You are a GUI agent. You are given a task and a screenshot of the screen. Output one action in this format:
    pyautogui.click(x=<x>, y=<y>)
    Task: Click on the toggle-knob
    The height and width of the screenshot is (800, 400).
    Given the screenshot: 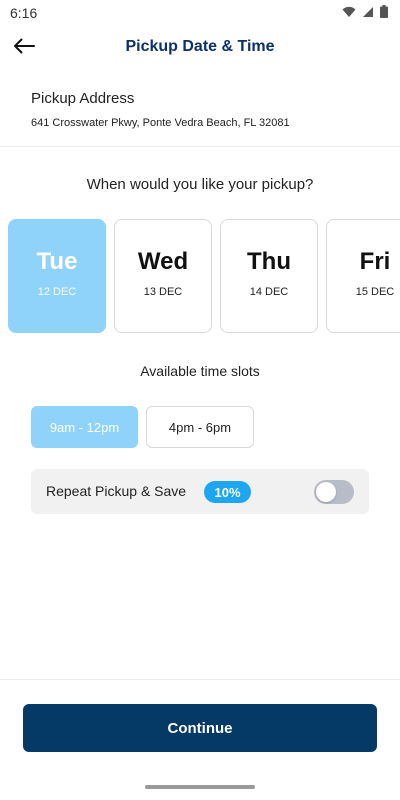 What is the action you would take?
    pyautogui.click(x=326, y=492)
    